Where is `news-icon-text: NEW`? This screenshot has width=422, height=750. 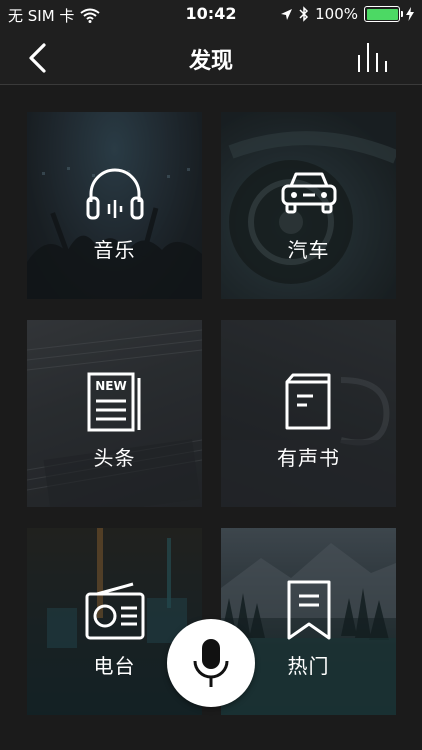 news-icon-text: NEW is located at coordinates (110, 386).